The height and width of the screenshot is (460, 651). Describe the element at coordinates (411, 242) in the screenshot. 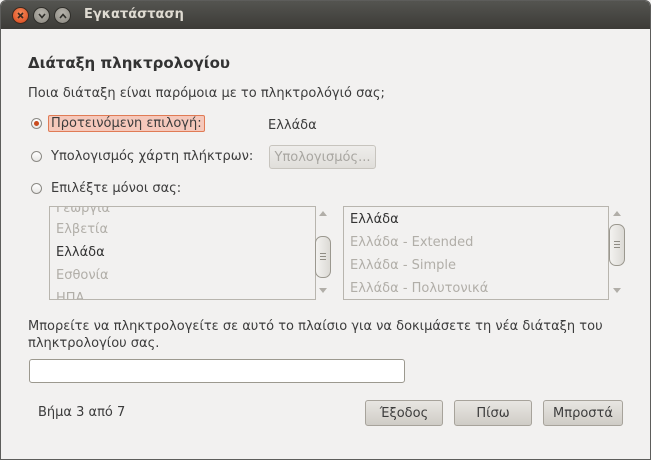

I see `list-item: Ελλάδα - Extended` at that location.